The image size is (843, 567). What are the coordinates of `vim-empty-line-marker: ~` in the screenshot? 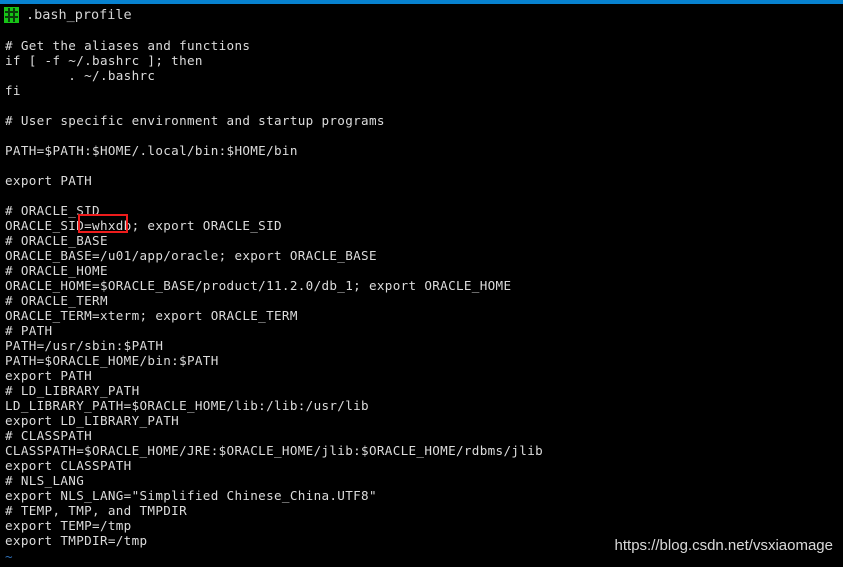 It's located at (9, 556).